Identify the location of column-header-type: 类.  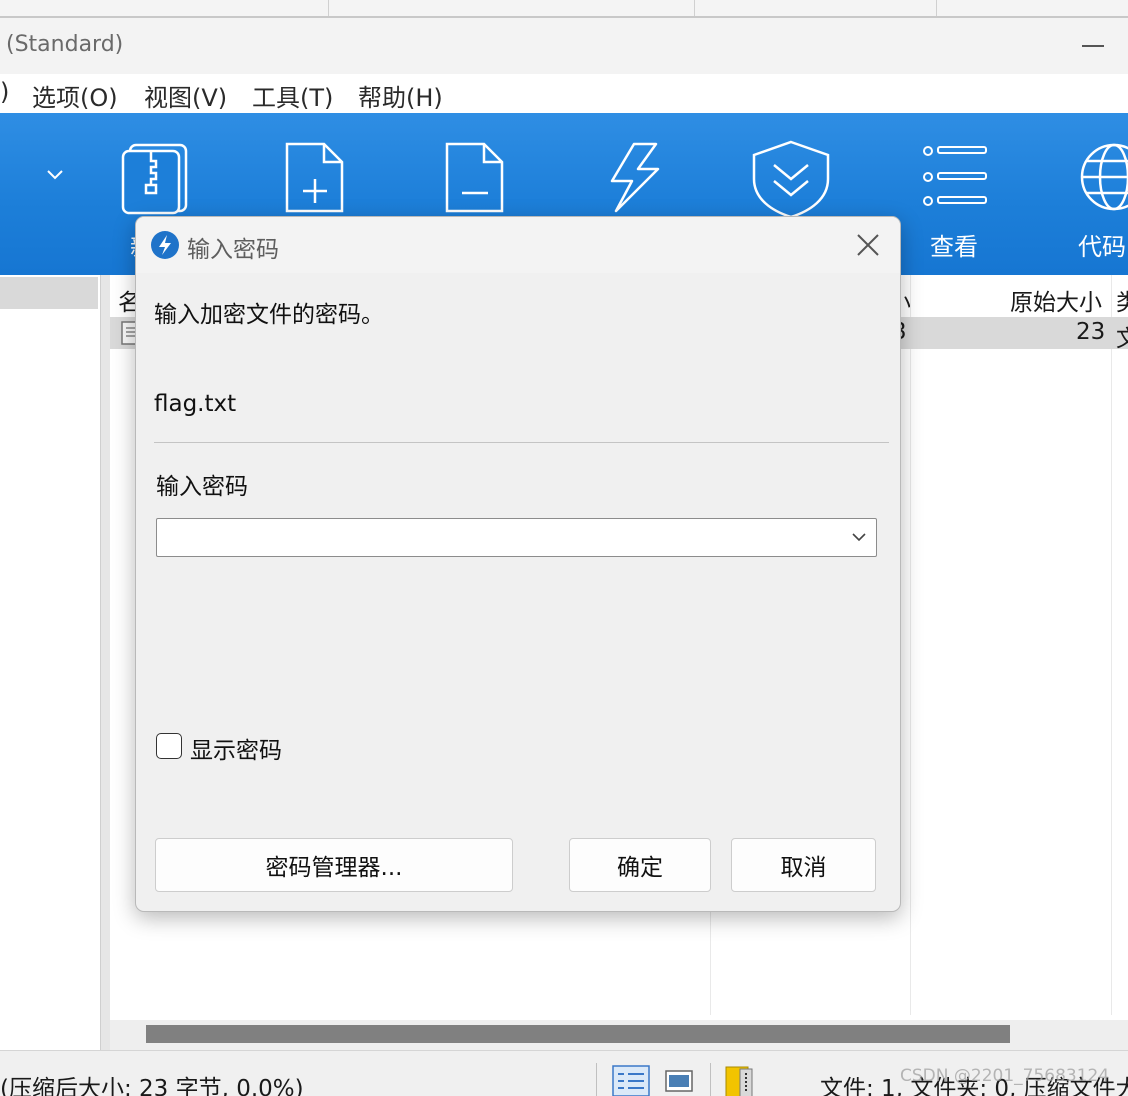
(1122, 300).